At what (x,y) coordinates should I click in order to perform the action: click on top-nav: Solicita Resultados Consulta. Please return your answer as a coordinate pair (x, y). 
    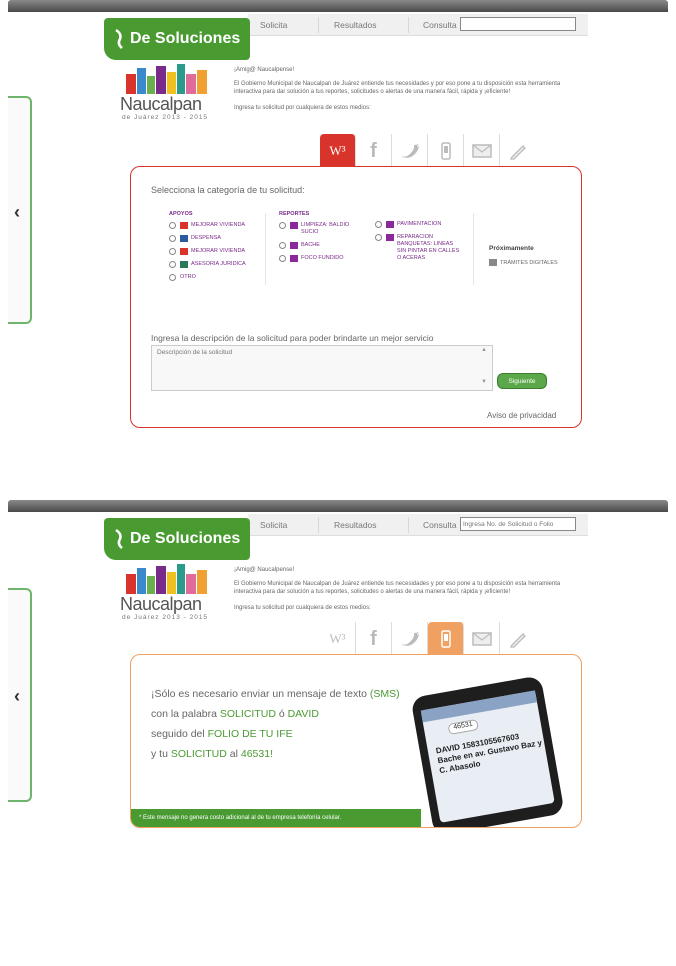
    Looking at the image, I should click on (418, 525).